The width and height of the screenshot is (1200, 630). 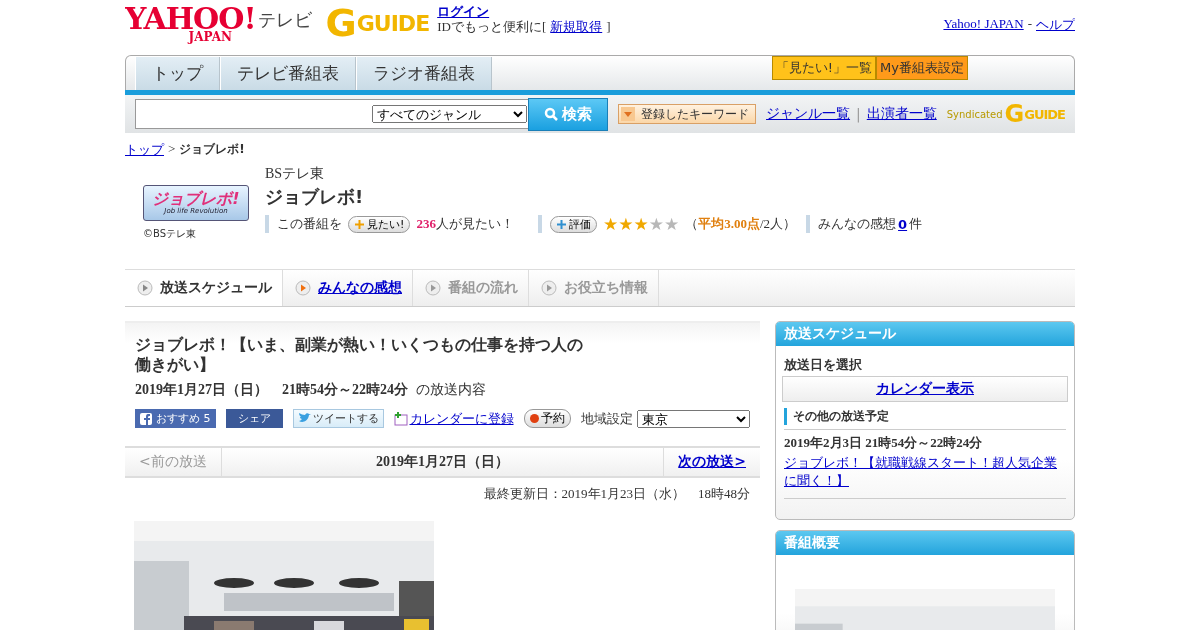 What do you see at coordinates (442, 462) in the screenshot?
I see `broadcast-date: 2019年1月27日（日）` at bounding box center [442, 462].